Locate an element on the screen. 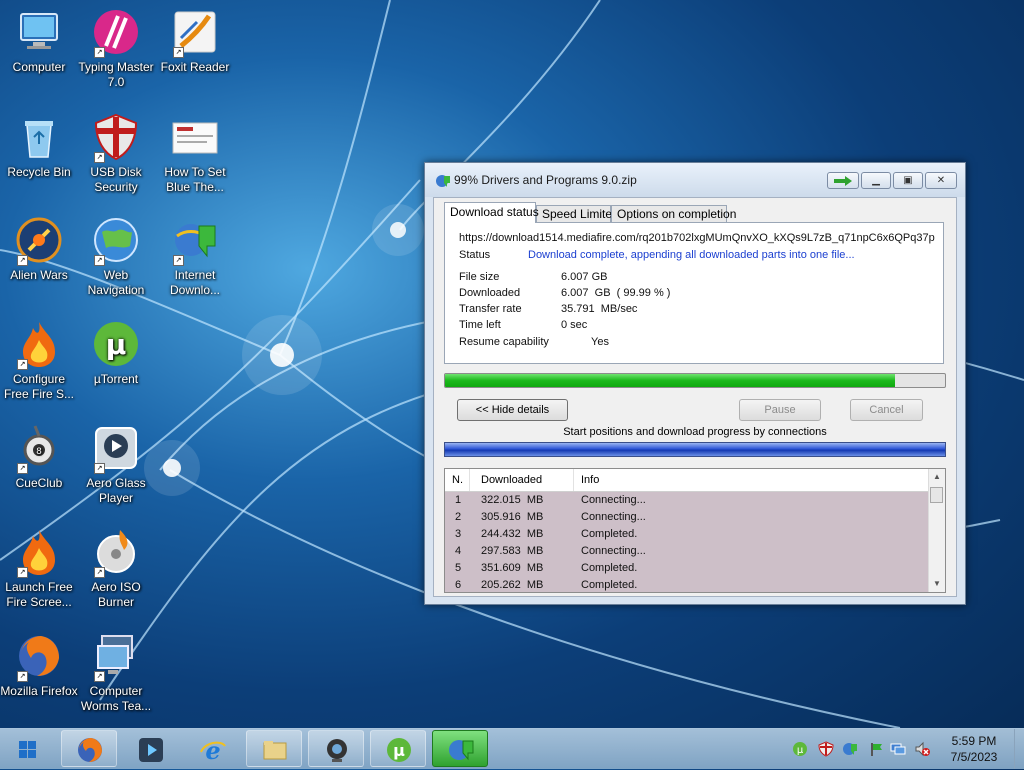  utorrent-icon: µ is located at coordinates (399, 750).